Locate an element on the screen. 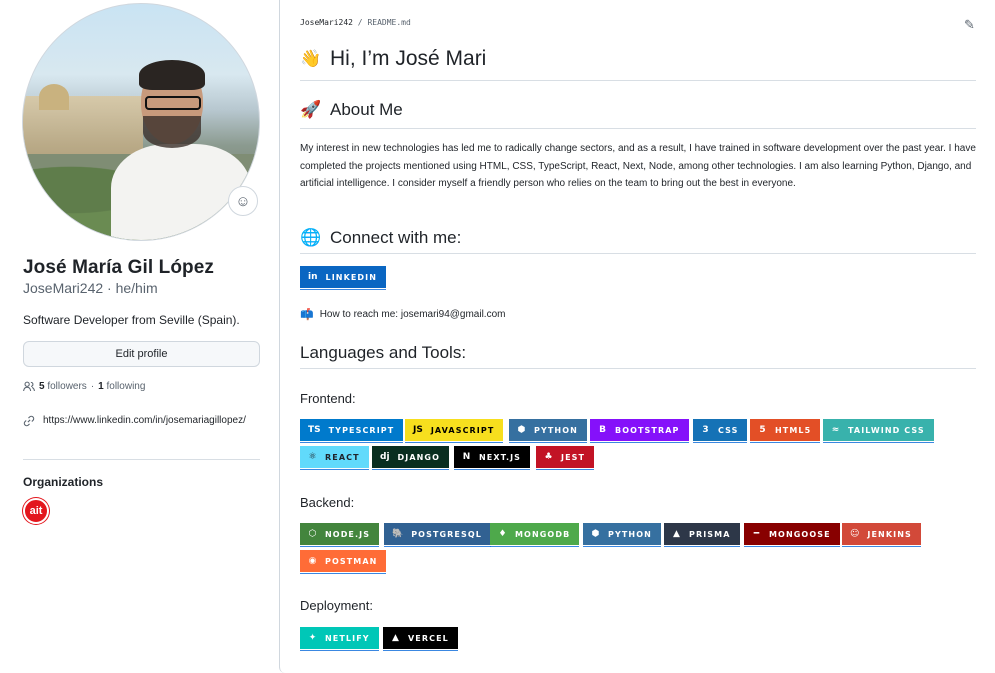 This screenshot has height=673, width=995. badge-jenkins: ☺ JENKINS is located at coordinates (881, 535).